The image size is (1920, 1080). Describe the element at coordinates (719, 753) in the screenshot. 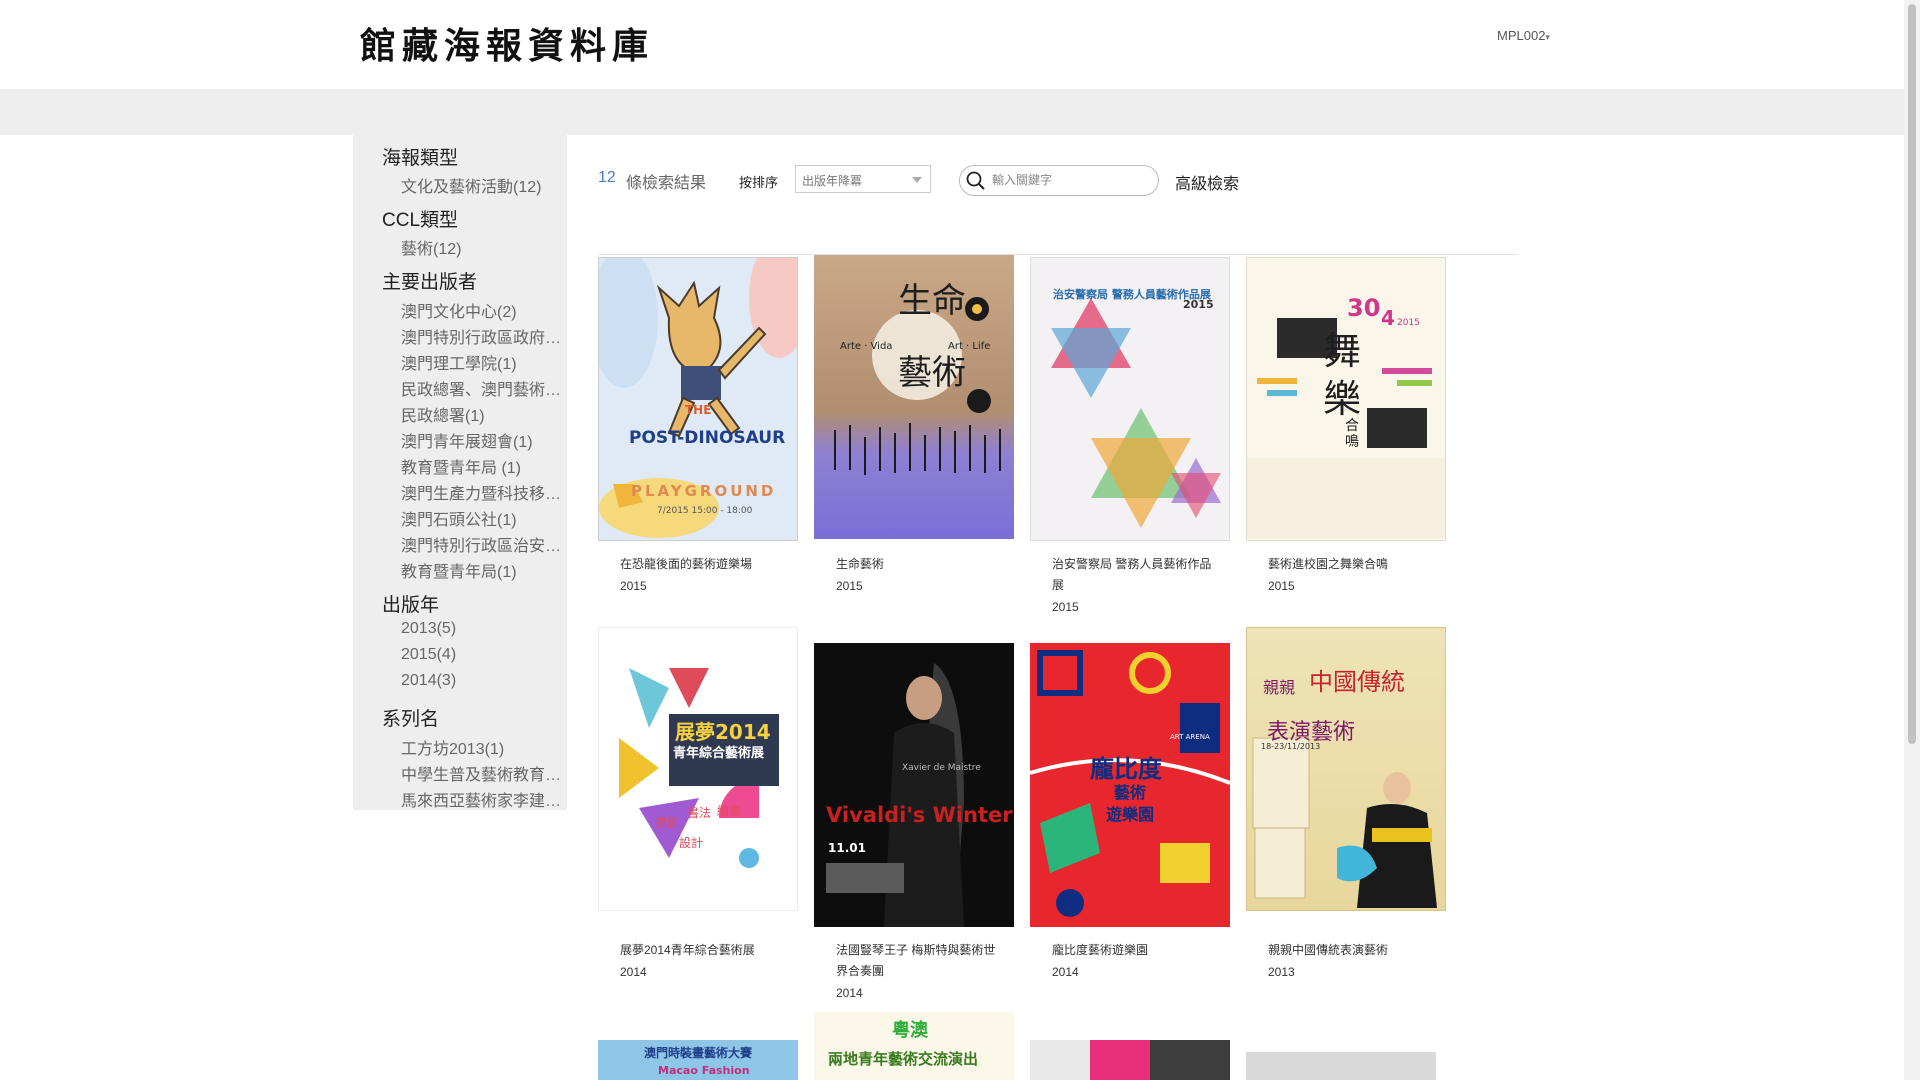

I see `poster-text: 青年綜合藝術展` at that location.